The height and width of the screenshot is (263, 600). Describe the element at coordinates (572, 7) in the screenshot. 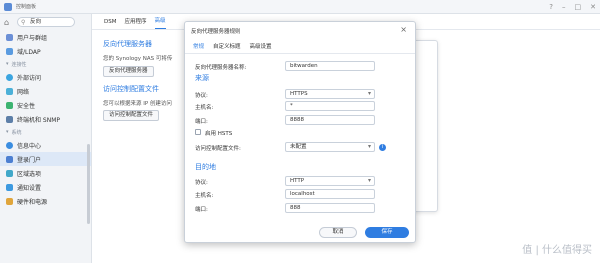

I see `window-controls: ? – □ ✕` at that location.